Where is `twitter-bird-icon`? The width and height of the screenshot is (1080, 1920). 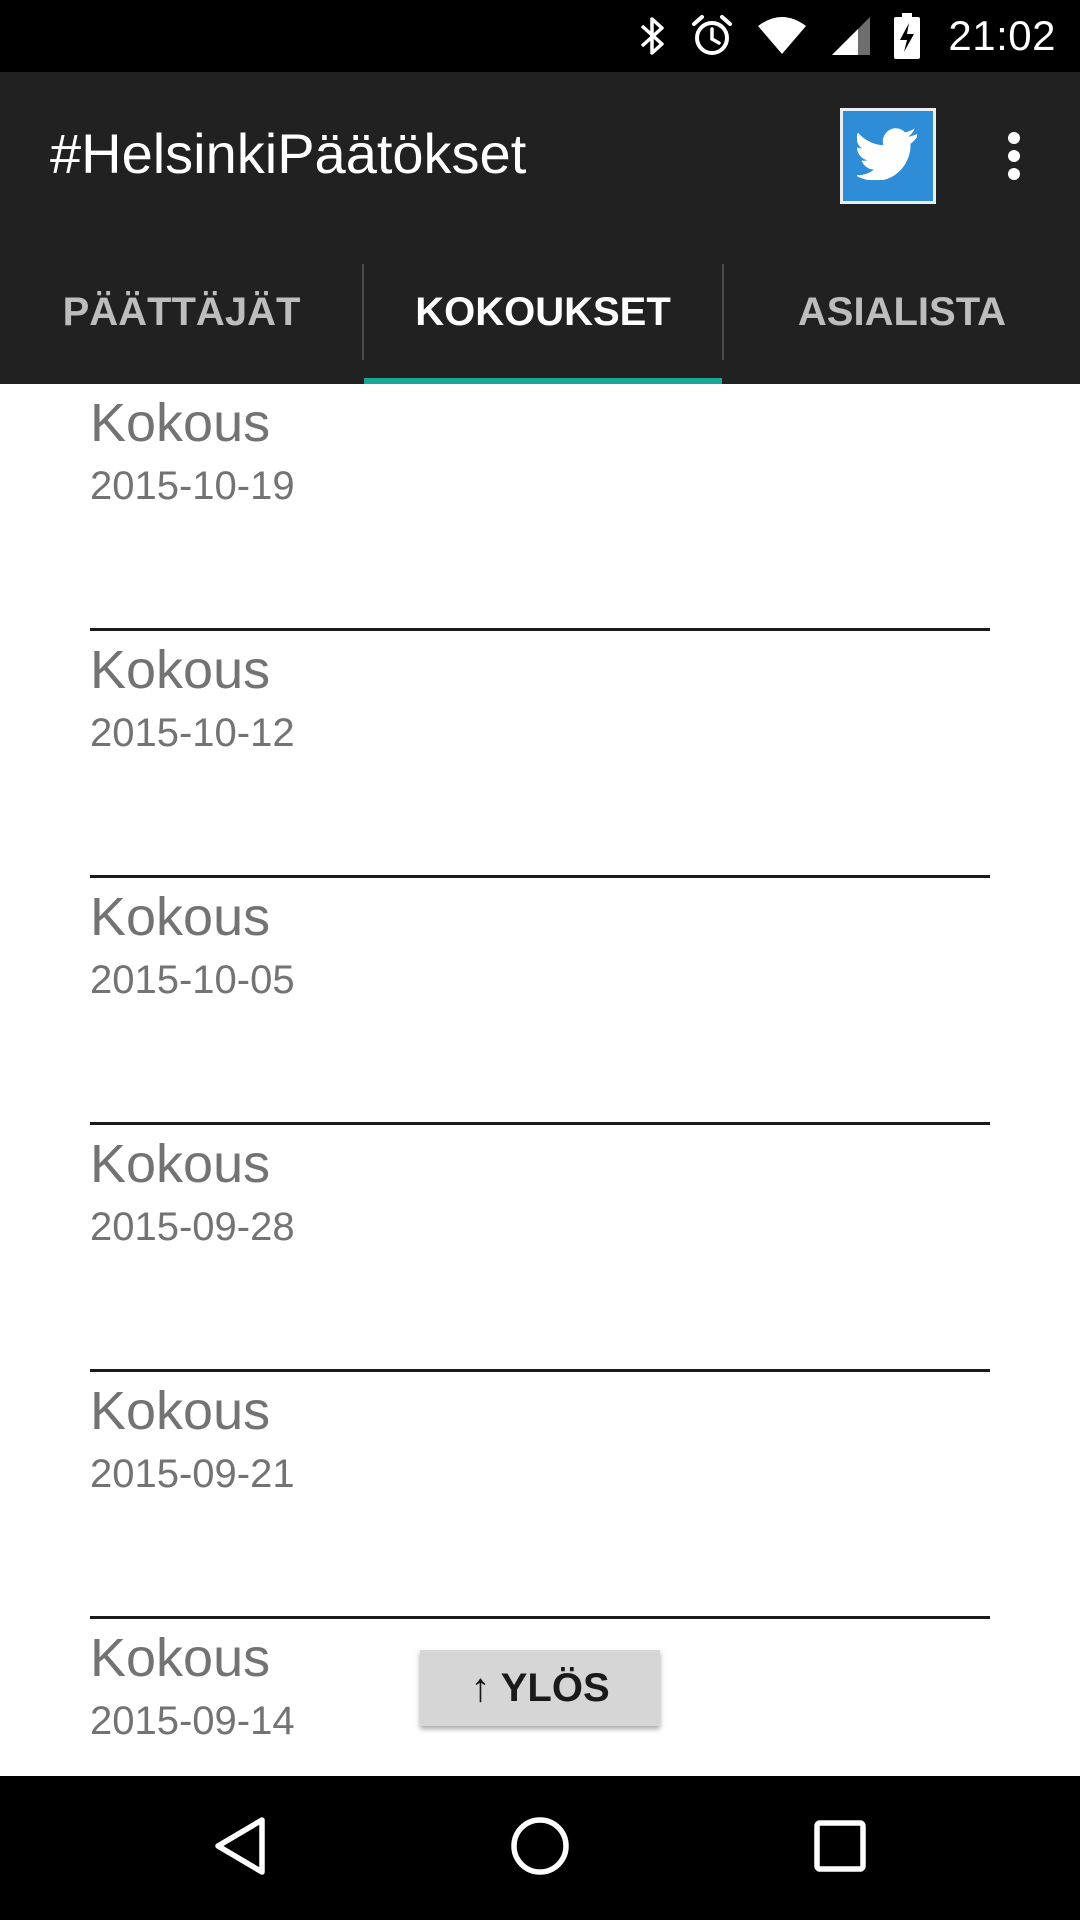 twitter-bird-icon is located at coordinates (887, 156).